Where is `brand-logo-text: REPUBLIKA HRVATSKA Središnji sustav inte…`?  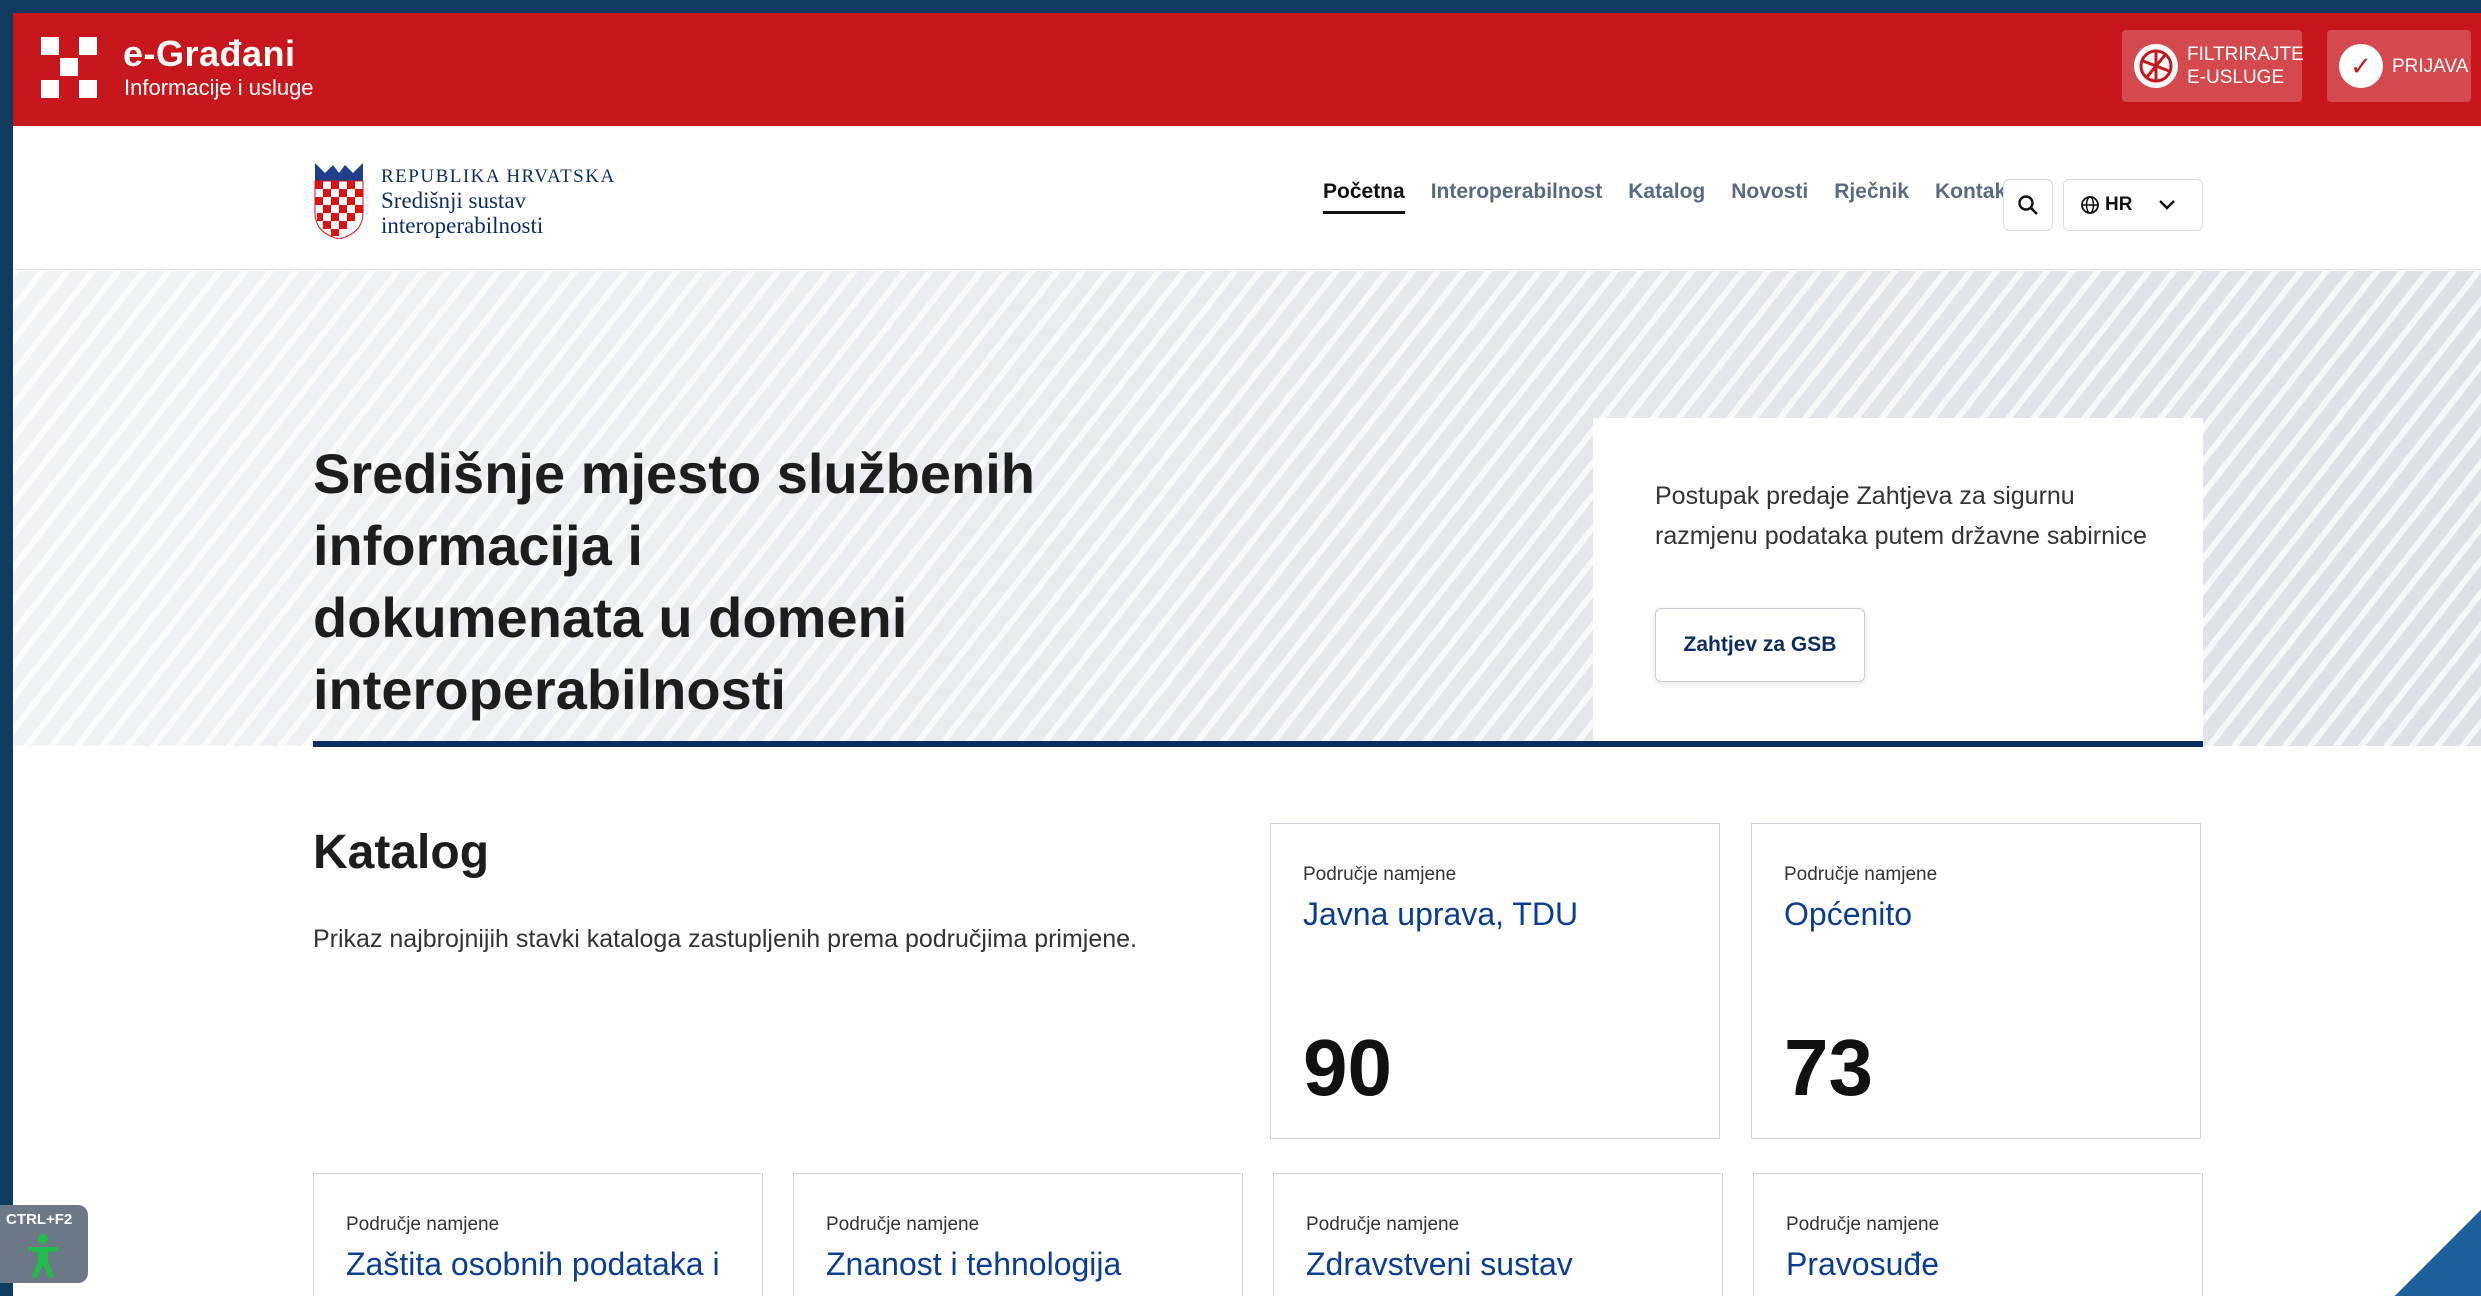 brand-logo-text: REPUBLIKA HRVATSKA Središnji sustav inte… is located at coordinates (498, 202).